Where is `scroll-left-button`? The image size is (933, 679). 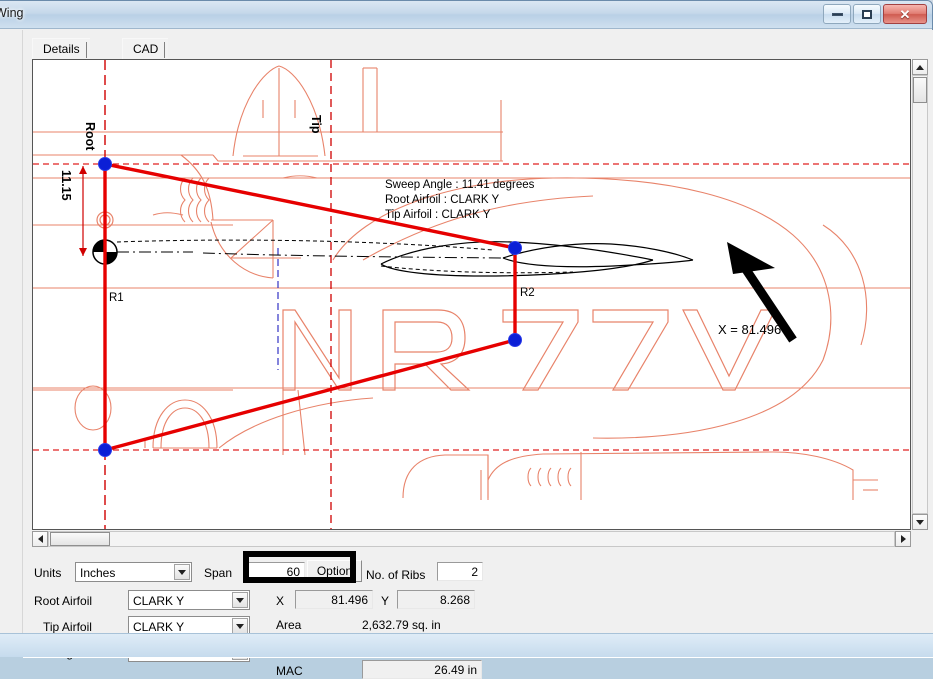 scroll-left-button is located at coordinates (40, 539).